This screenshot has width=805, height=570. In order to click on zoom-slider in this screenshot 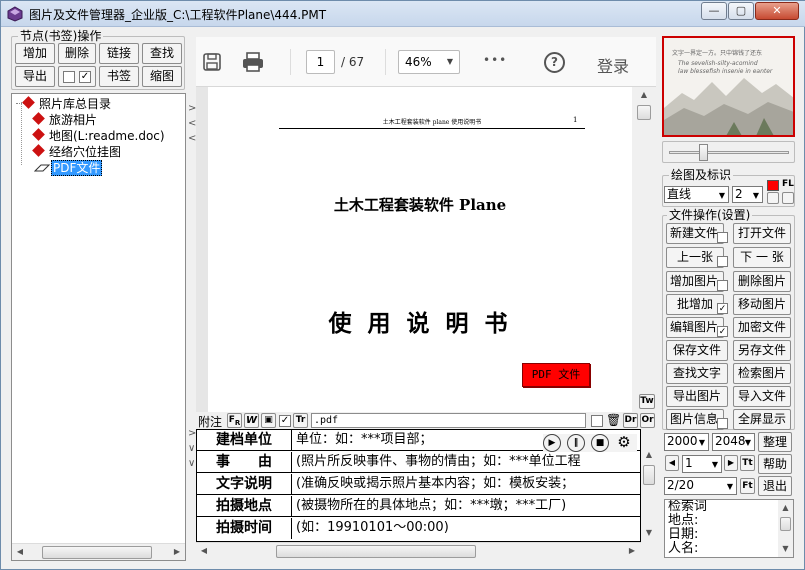, I will do `click(728, 152)`.